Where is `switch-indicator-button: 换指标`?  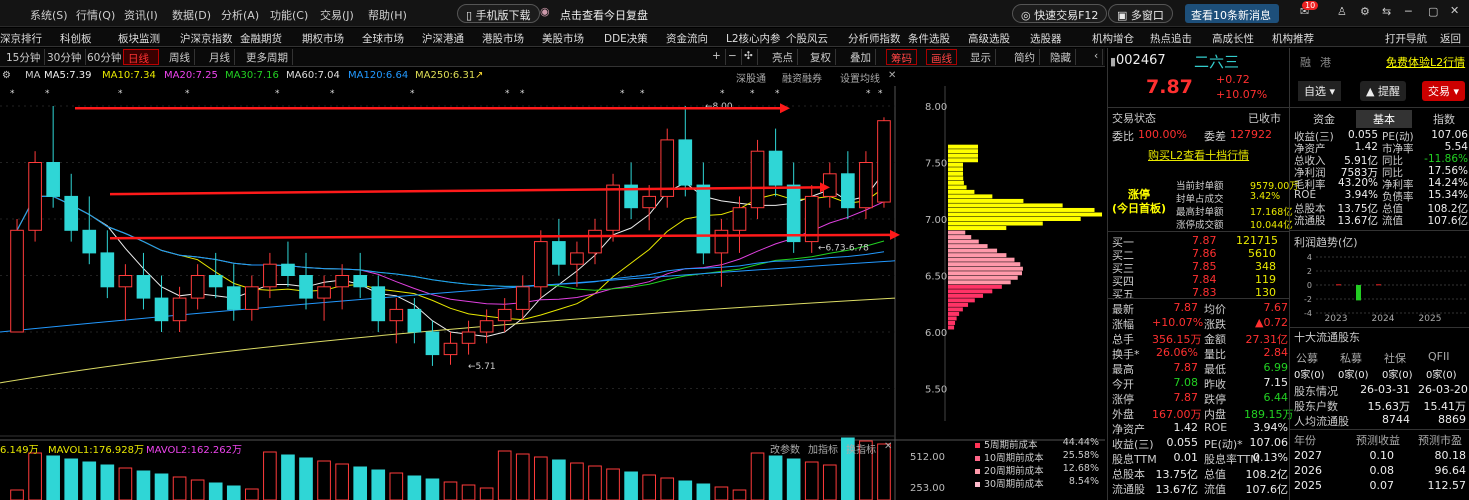
switch-indicator-button: 换指标 is located at coordinates (861, 448).